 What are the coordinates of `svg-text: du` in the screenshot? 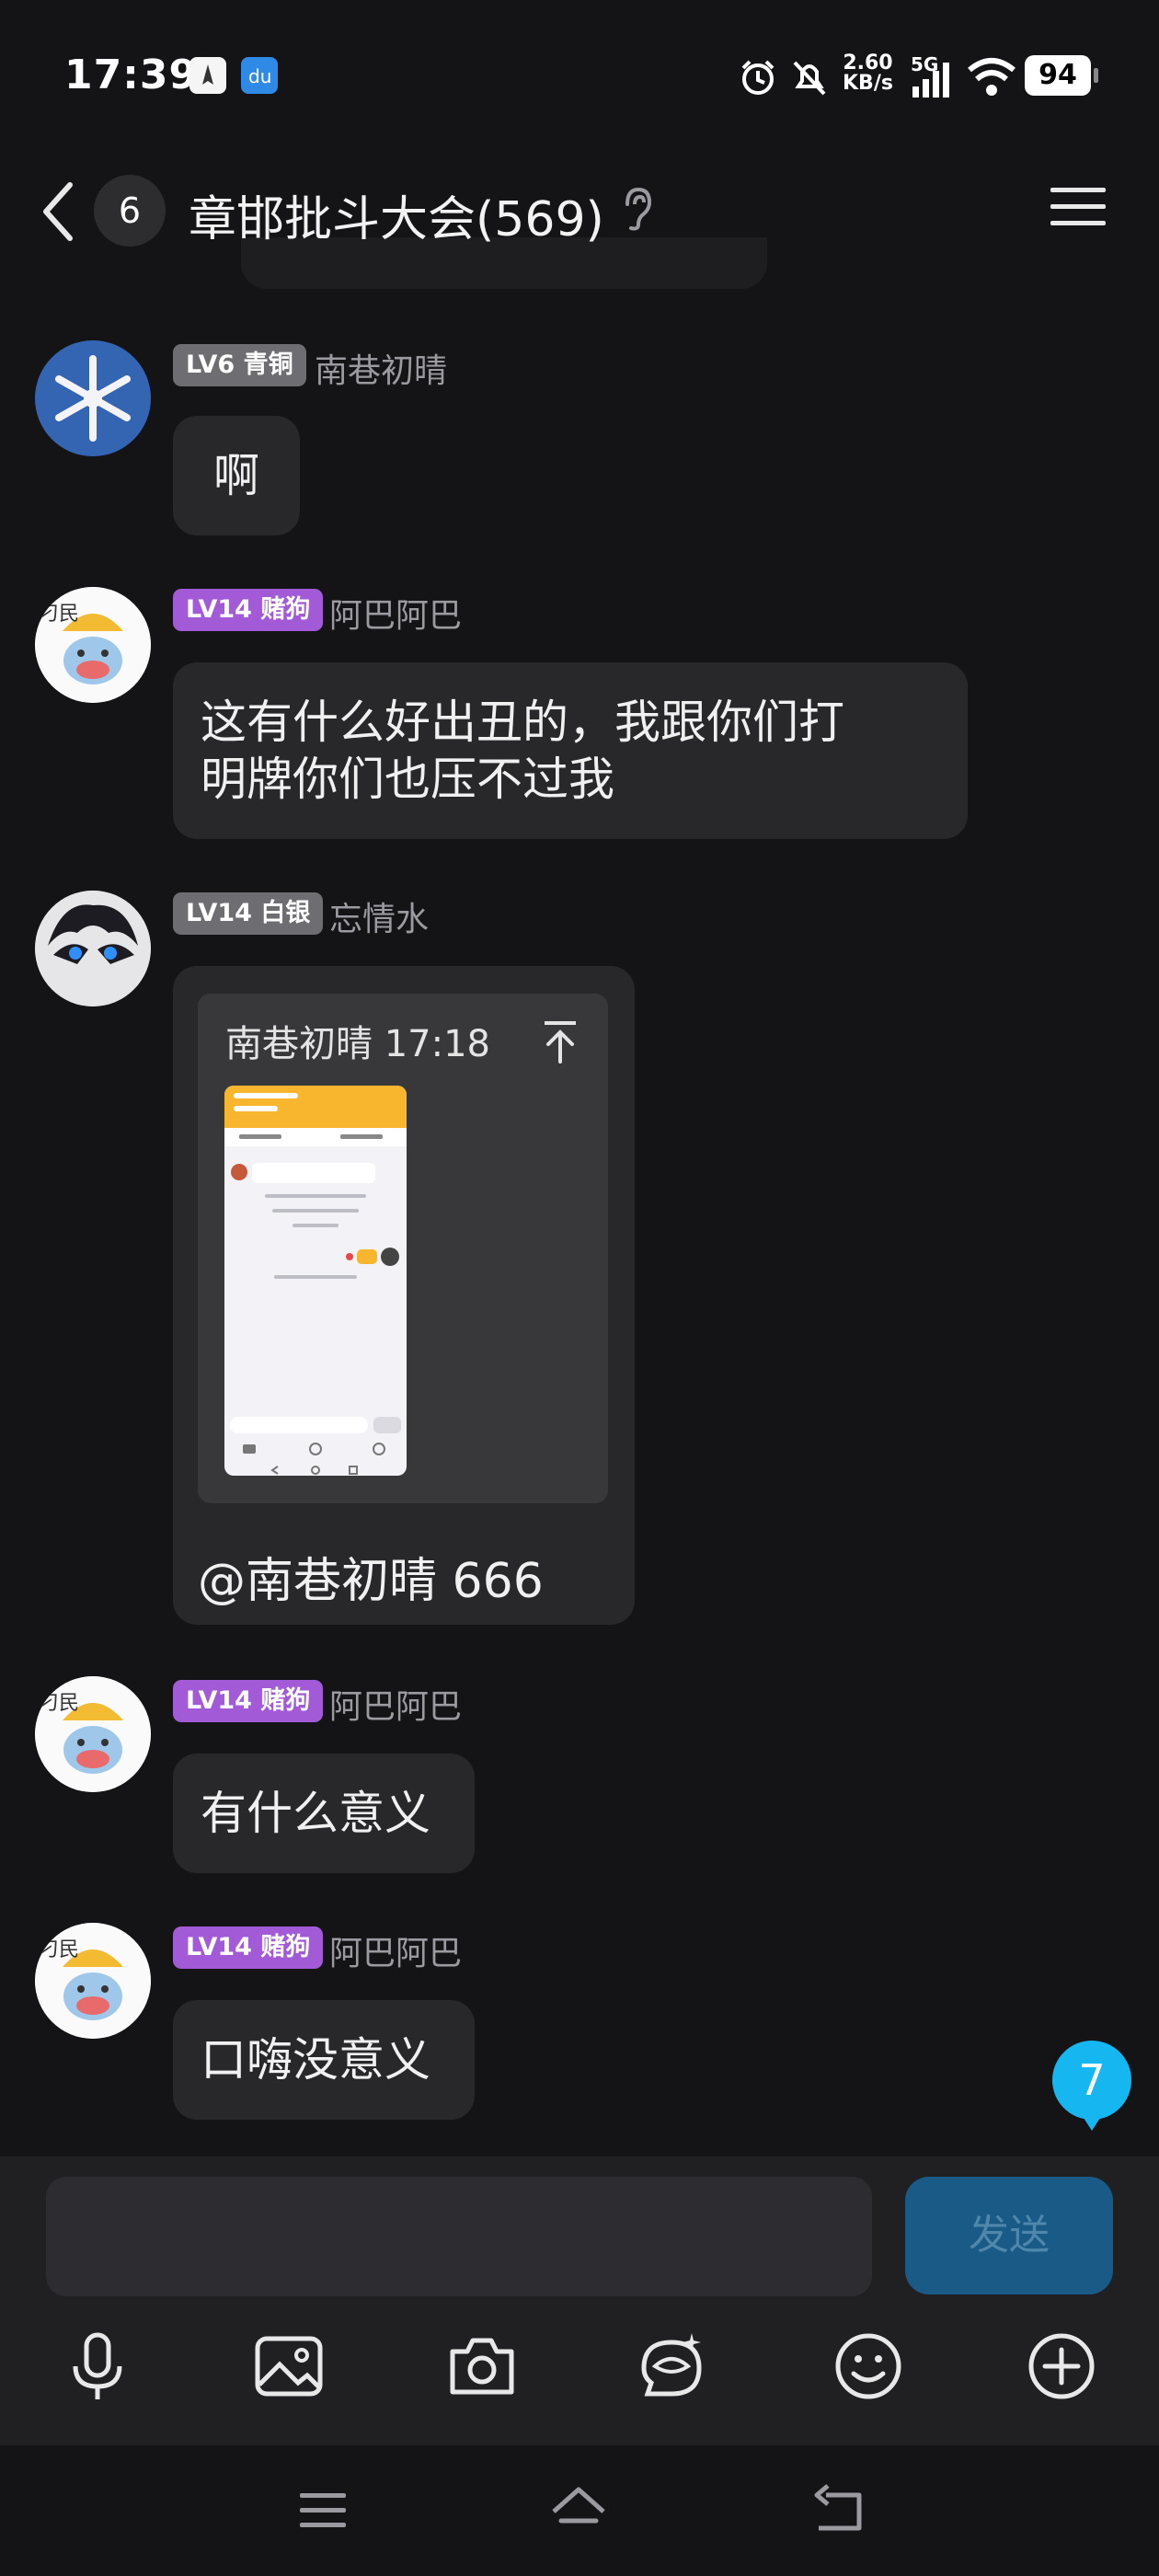 It's located at (259, 76).